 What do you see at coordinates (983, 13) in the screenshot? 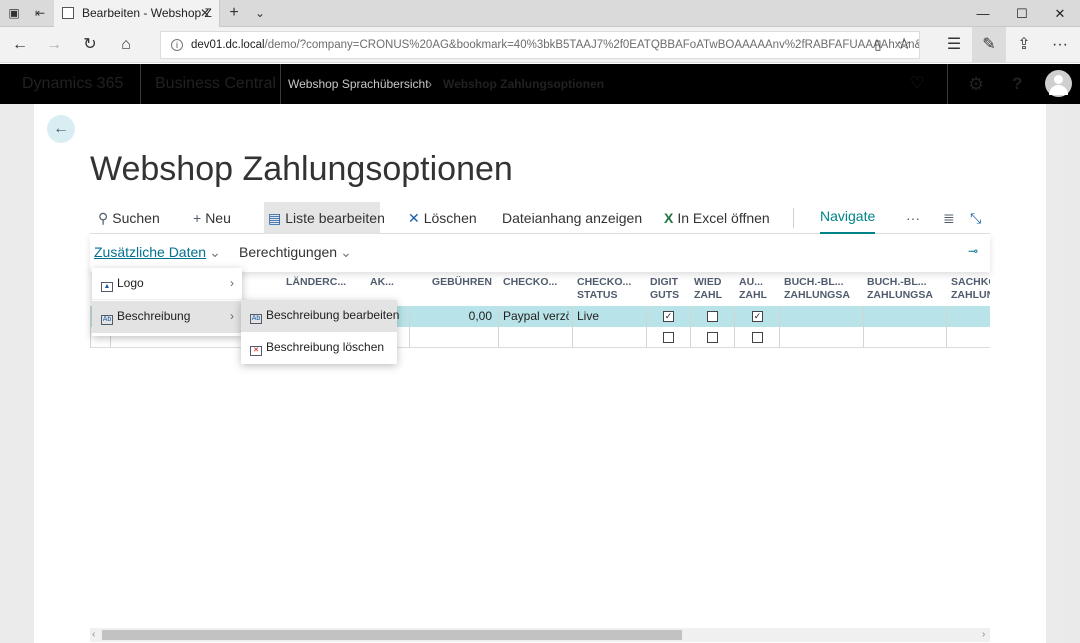
I see `minimize-icon: —` at bounding box center [983, 13].